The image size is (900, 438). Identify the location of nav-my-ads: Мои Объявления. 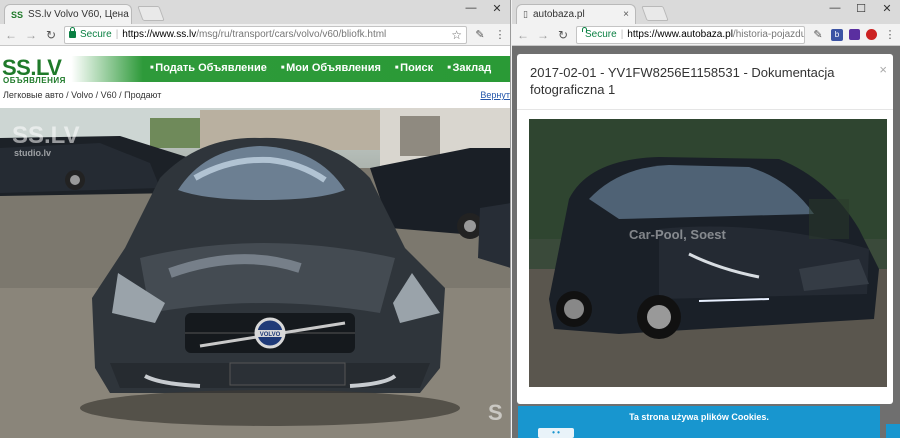
(331, 68).